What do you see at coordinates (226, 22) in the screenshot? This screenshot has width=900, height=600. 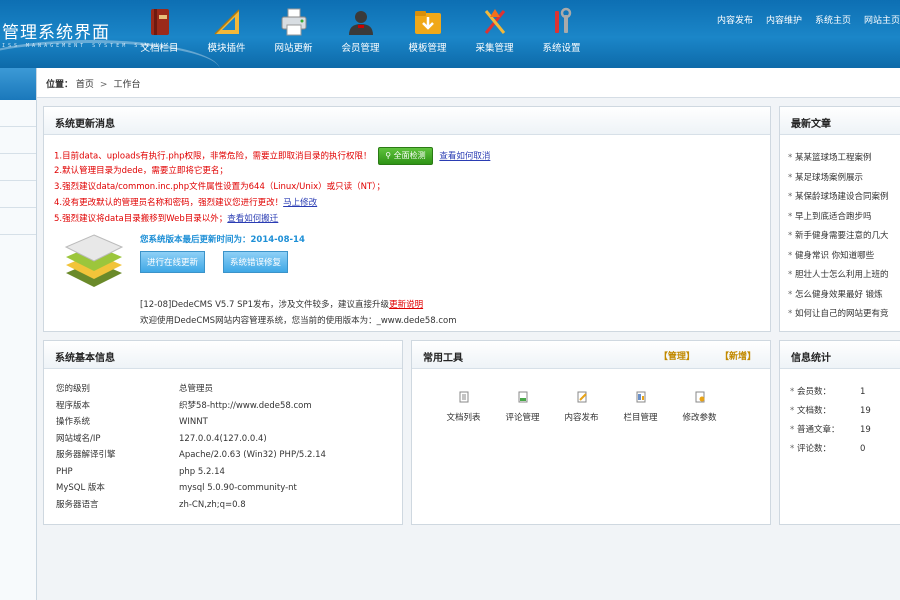 I see `ruler-icon` at bounding box center [226, 22].